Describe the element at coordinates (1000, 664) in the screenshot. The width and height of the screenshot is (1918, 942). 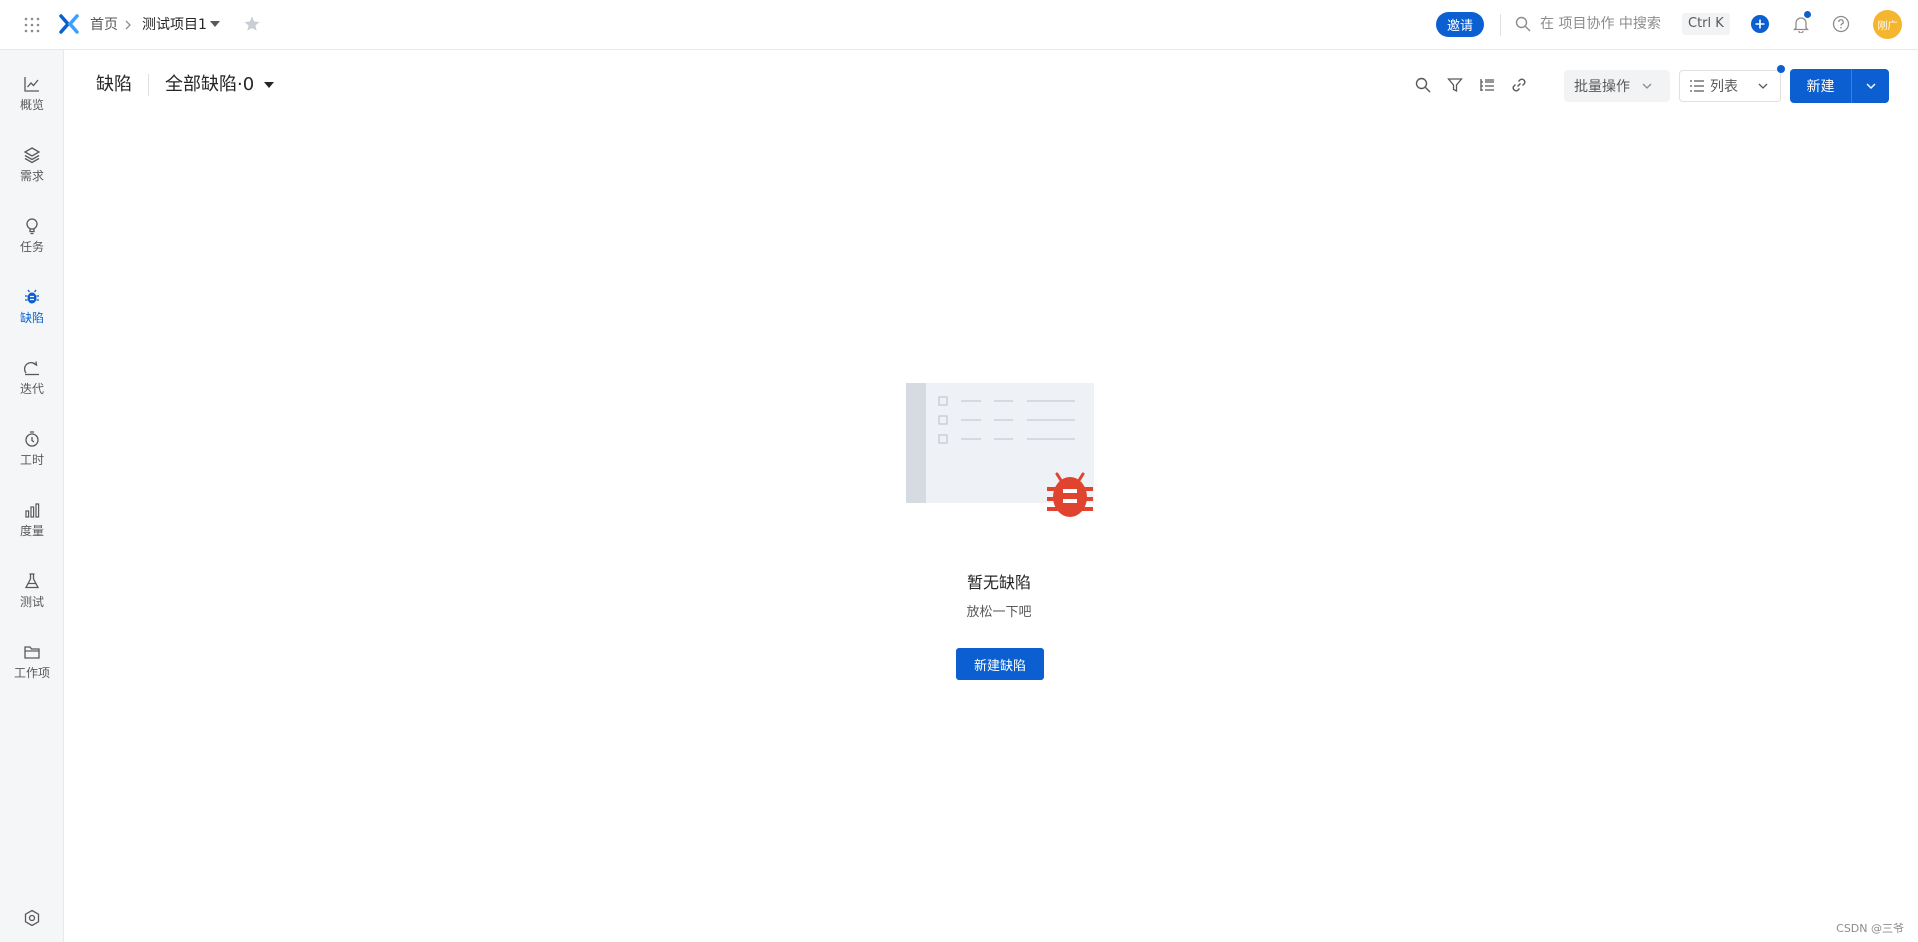
I see `create-bug-button: 新建缺陷` at that location.